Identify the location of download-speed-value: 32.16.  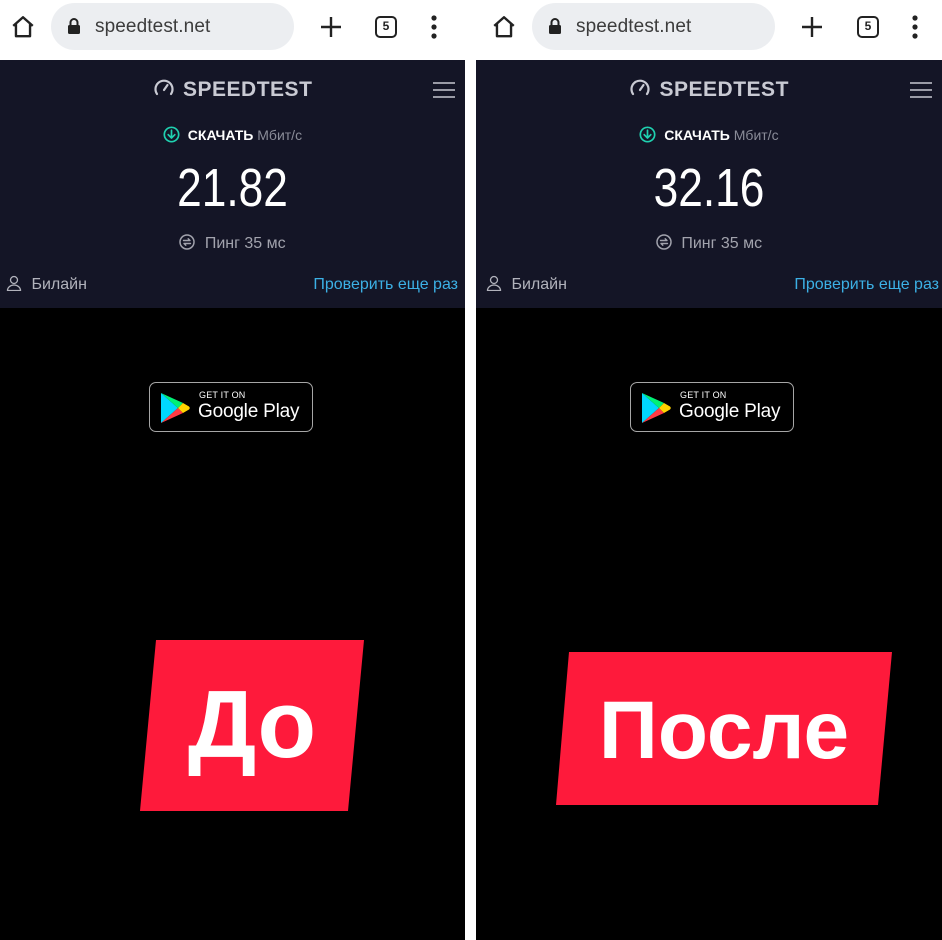
(709, 188).